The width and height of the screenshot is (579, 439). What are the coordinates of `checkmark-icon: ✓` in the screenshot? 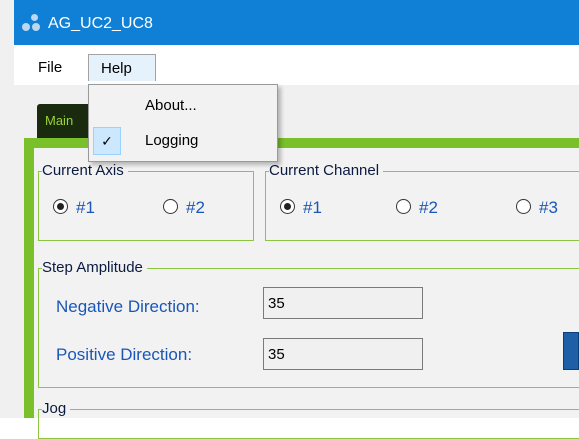 It's located at (107, 141).